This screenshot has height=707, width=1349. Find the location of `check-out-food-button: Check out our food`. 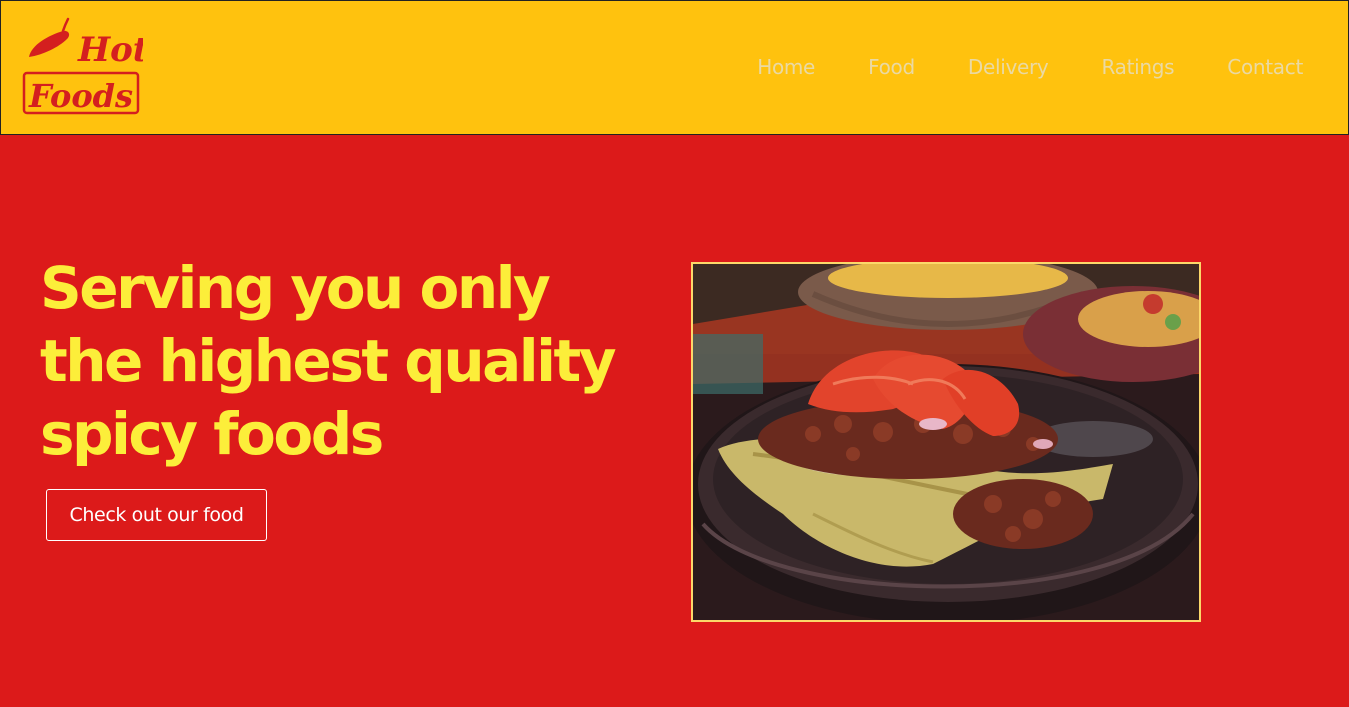

check-out-food-button: Check out our food is located at coordinates (156, 515).